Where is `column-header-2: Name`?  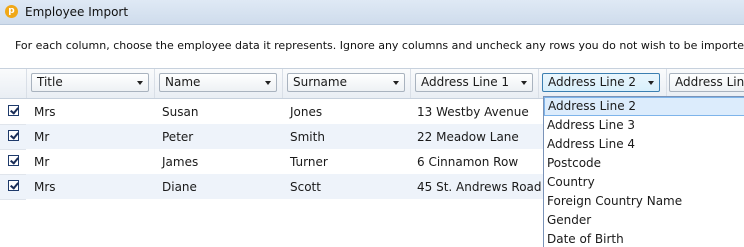 column-header-2: Name is located at coordinates (218, 83).